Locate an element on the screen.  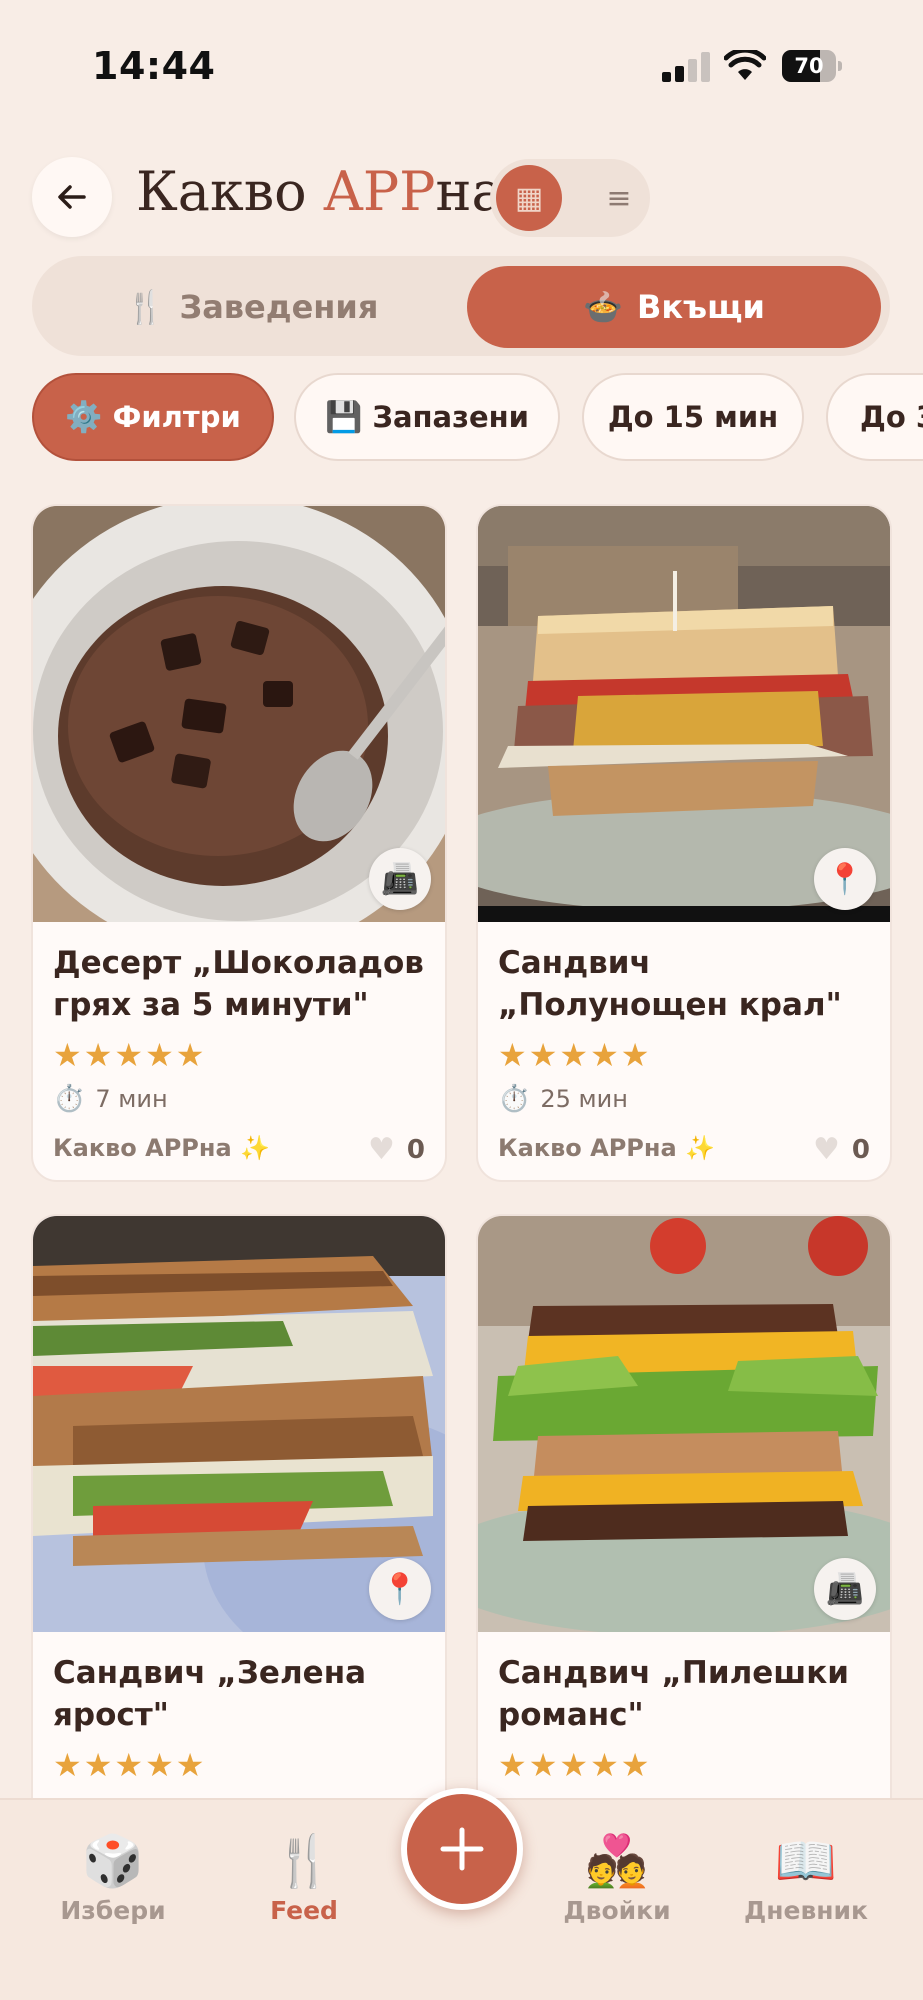
wifi-icon is located at coordinates (745, 64).